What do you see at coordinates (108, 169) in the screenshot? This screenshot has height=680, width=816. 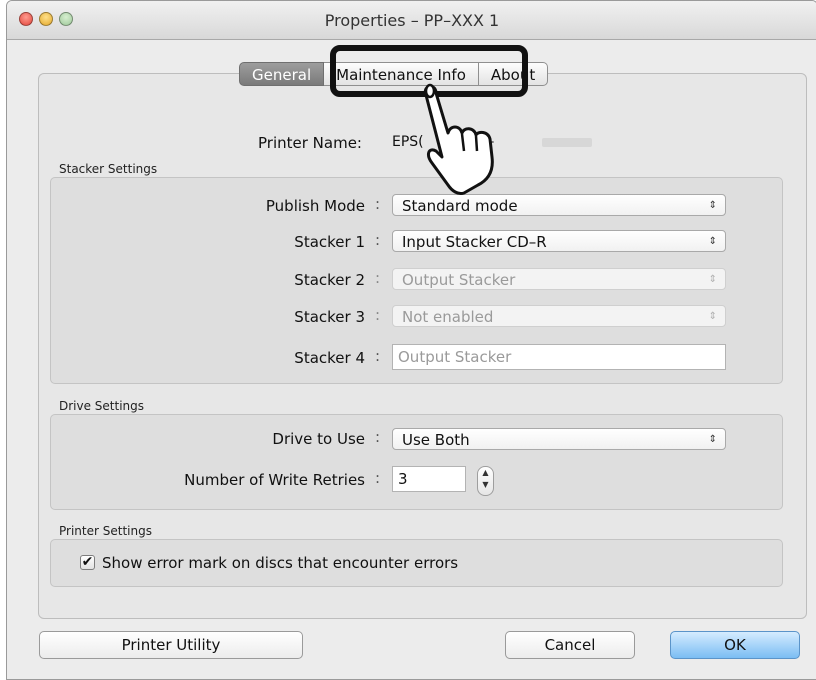 I see `stacker-settings-section-label: Stacker Settings` at bounding box center [108, 169].